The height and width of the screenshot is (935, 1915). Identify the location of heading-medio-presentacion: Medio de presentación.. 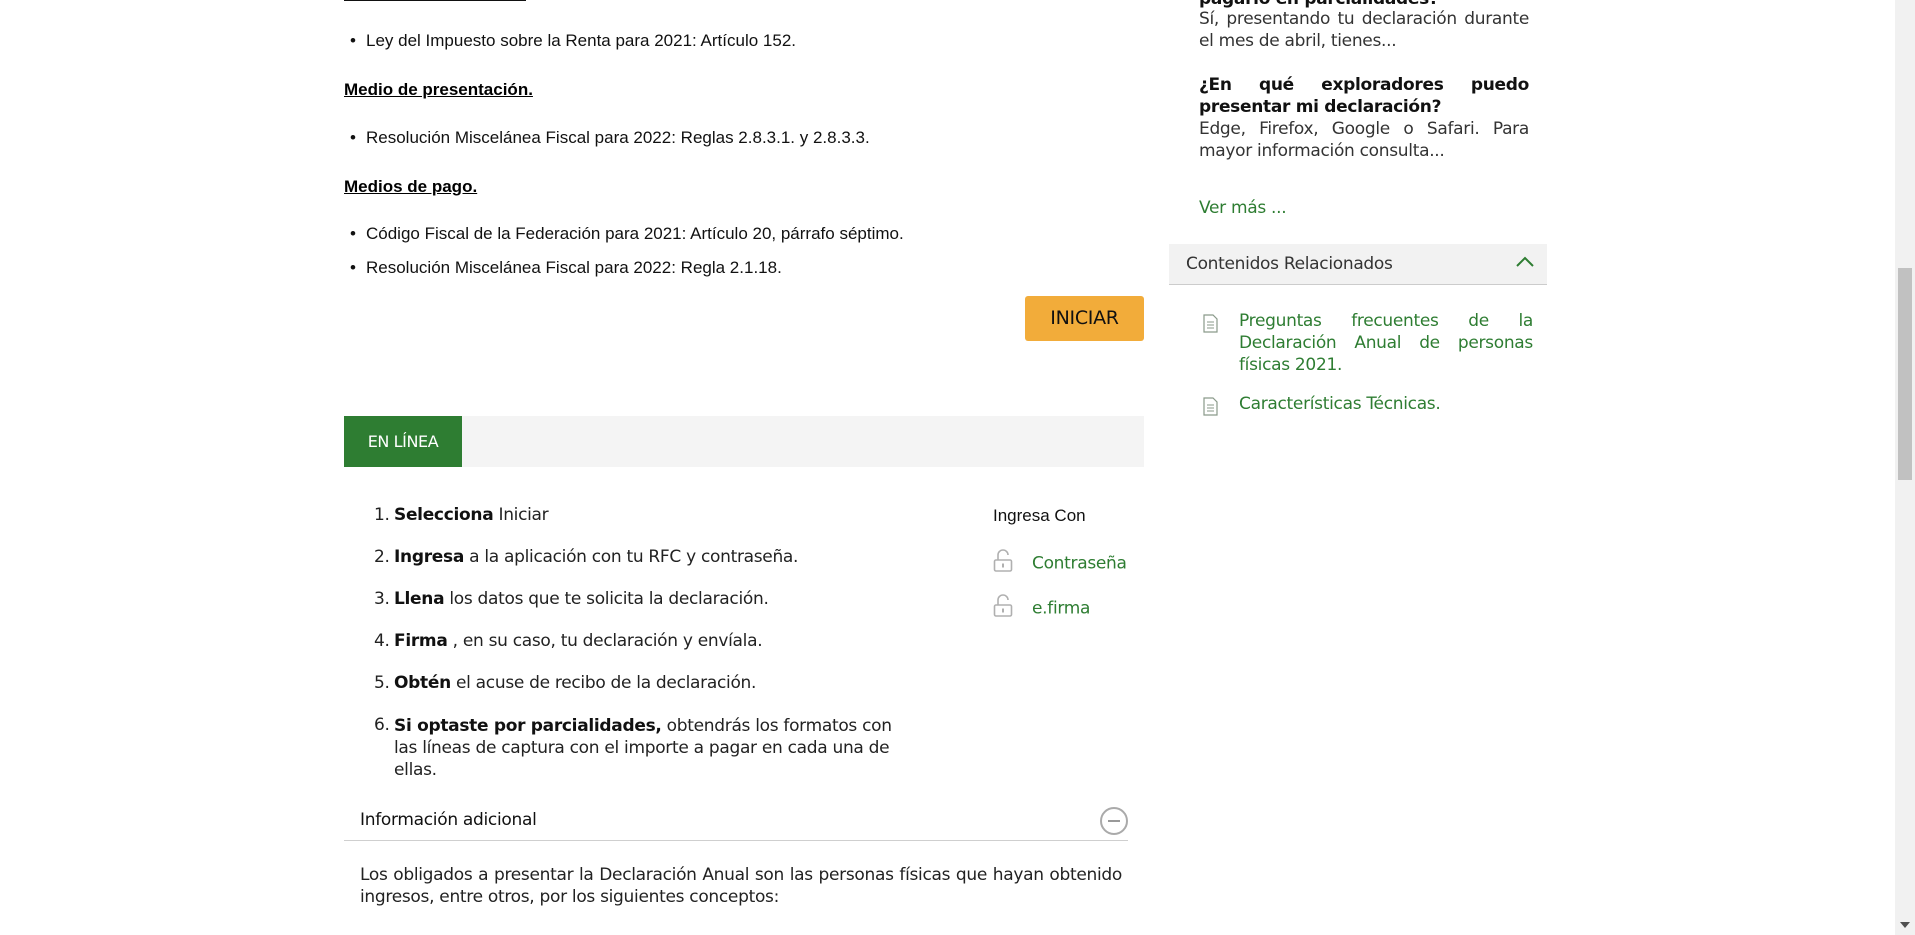
(438, 89).